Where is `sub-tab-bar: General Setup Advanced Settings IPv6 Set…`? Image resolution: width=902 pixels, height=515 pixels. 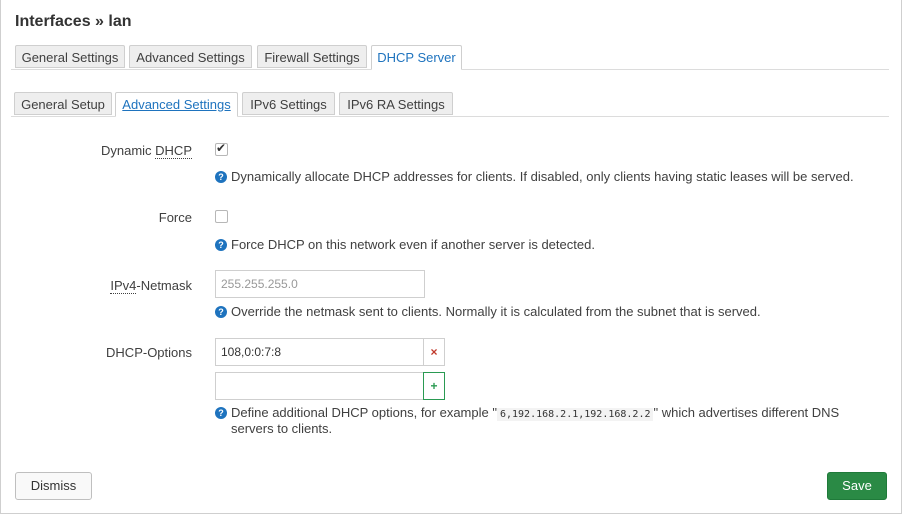 sub-tab-bar: General Setup Advanced Settings IPv6 Set… is located at coordinates (450, 104).